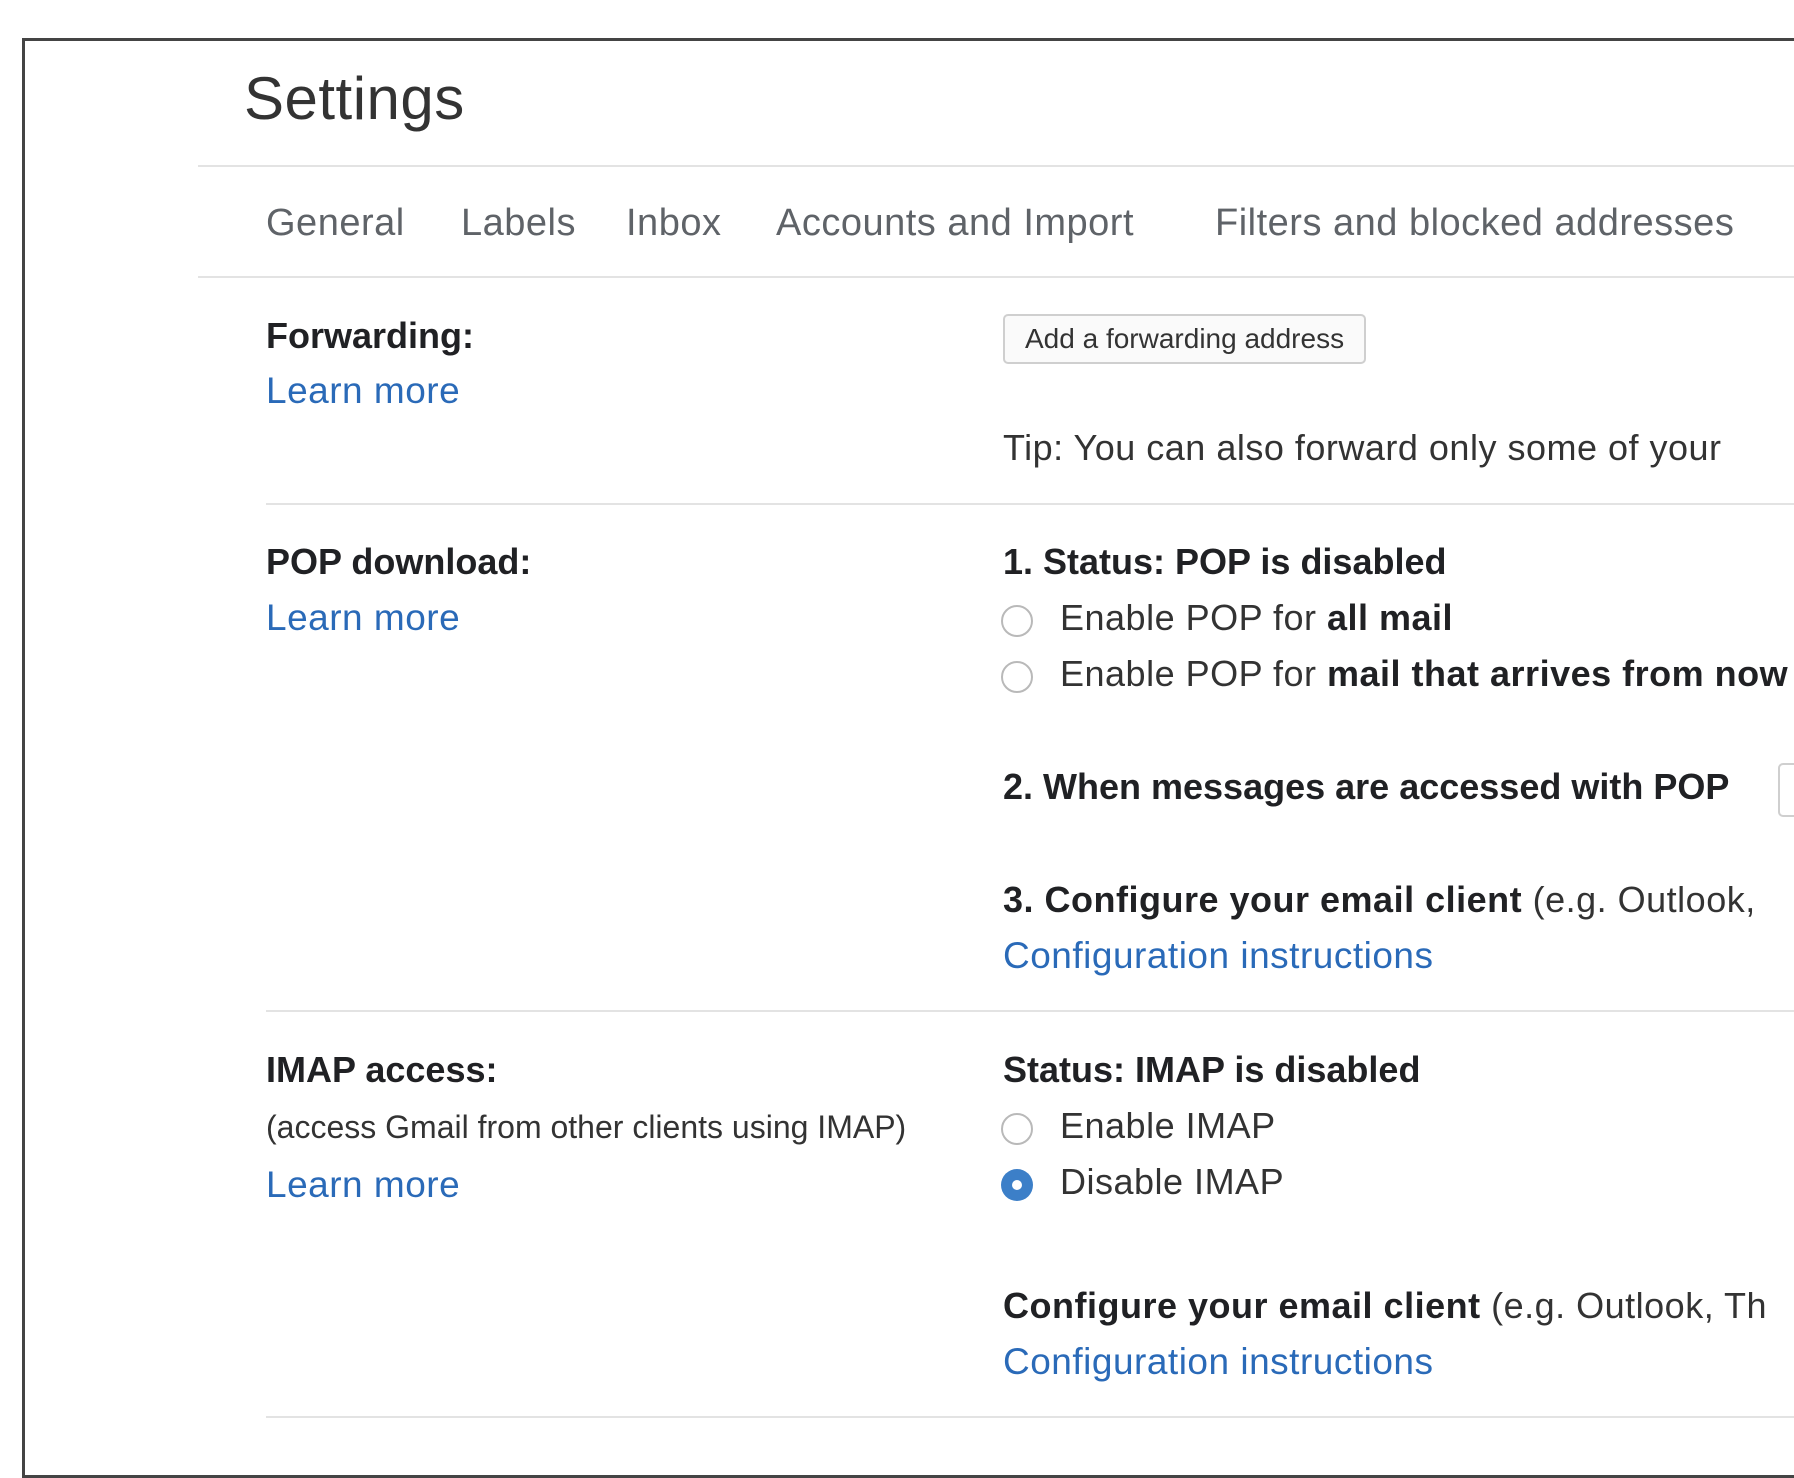 The image size is (1794, 1478). I want to click on pop-configuration-instructions-link: Configuration instructions, so click(1218, 956).